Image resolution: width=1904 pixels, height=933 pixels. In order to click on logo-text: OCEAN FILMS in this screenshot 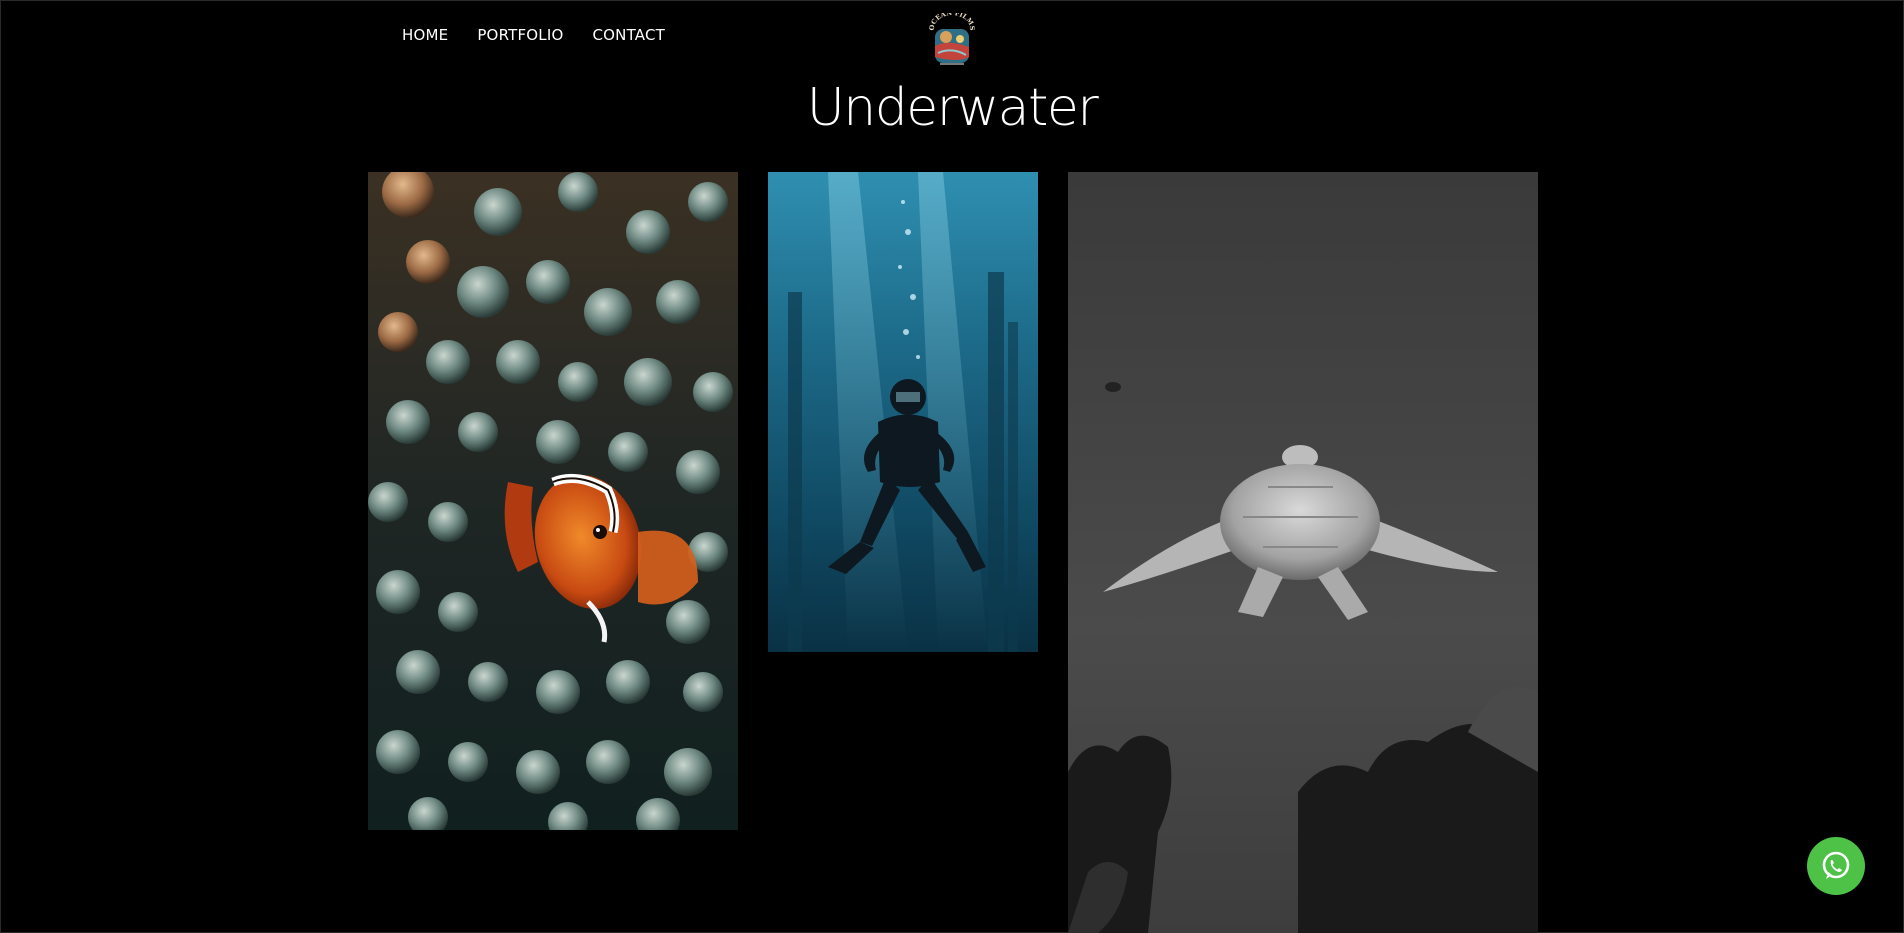, I will do `click(952, 20)`.